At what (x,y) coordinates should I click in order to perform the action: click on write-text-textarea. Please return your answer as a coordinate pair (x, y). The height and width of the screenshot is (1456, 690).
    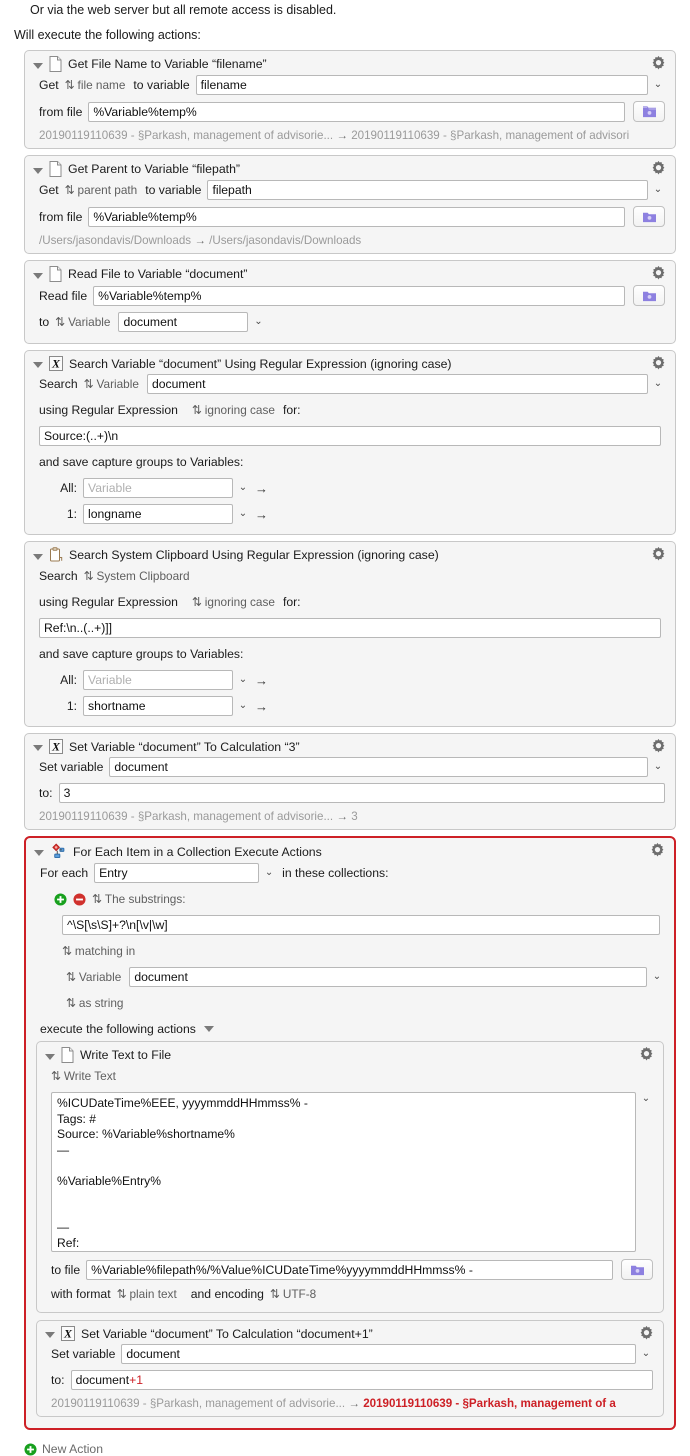
    Looking at the image, I should click on (343, 1172).